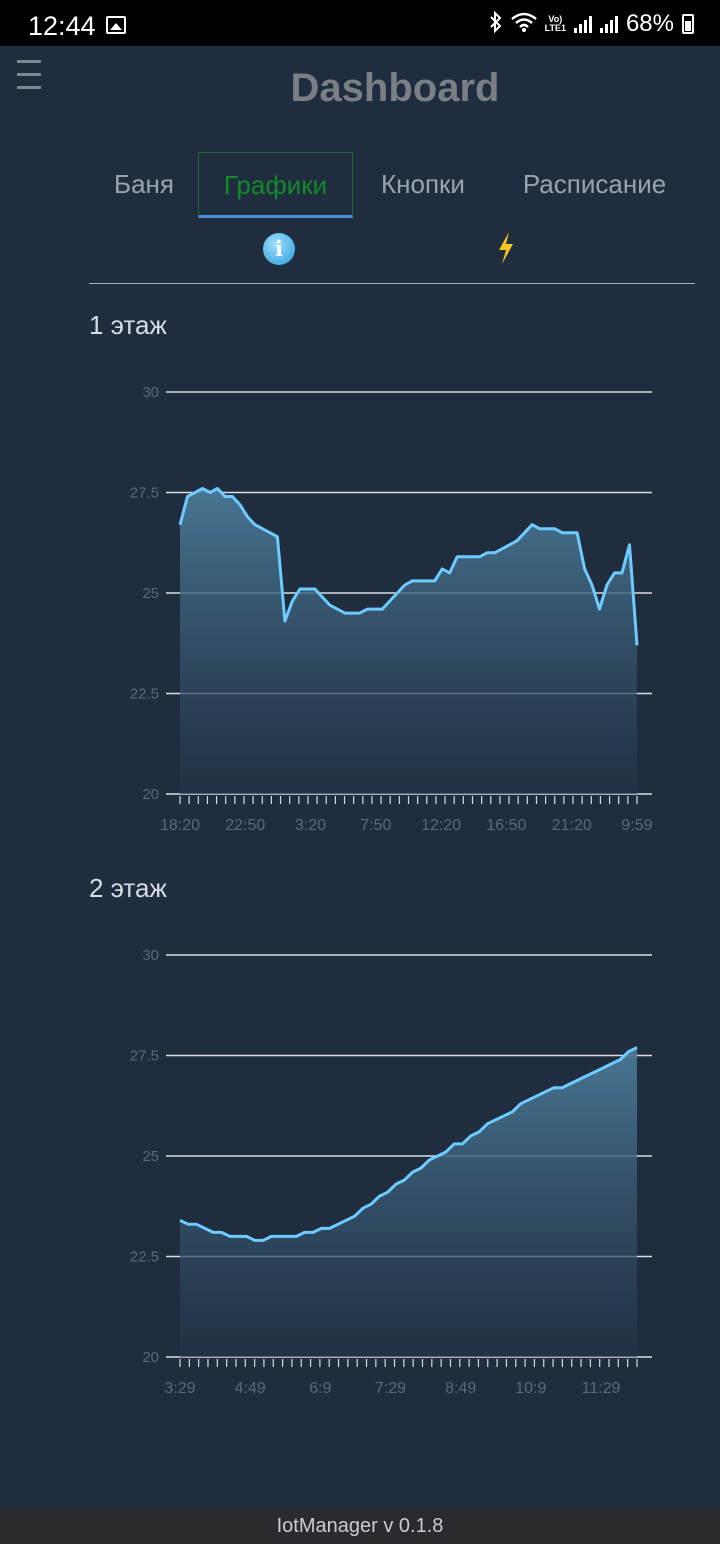 This screenshot has width=720, height=1544. What do you see at coordinates (441, 825) in the screenshot?
I see `x-tick-label: 12:20` at bounding box center [441, 825].